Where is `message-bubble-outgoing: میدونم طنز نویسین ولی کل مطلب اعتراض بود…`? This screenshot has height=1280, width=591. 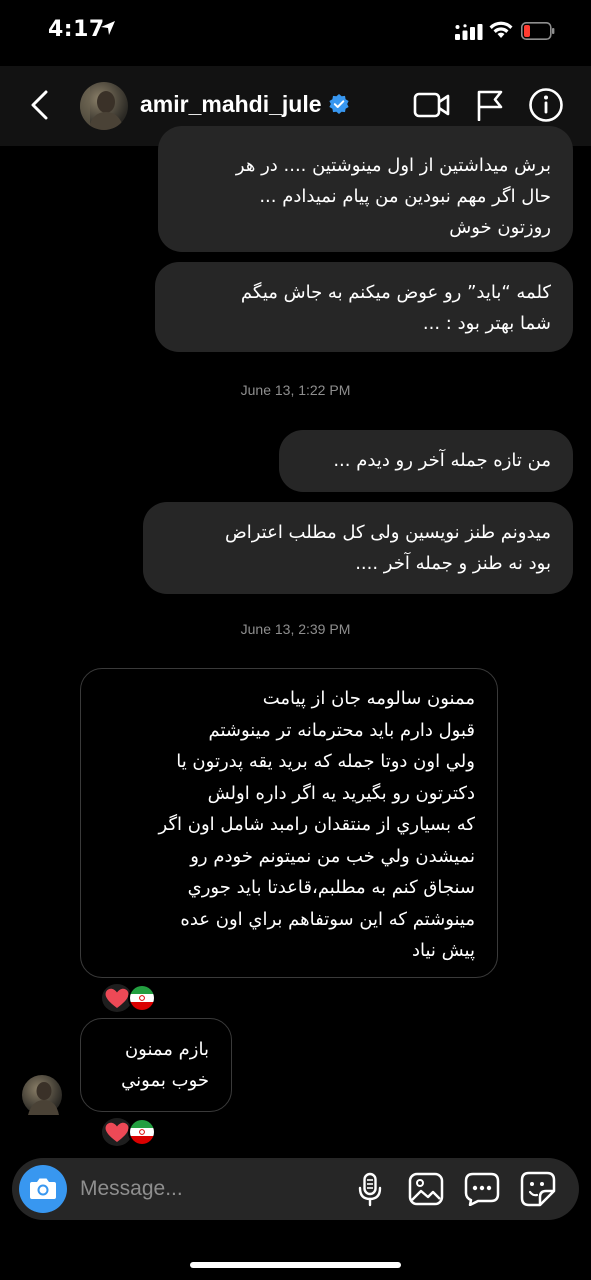
message-bubble-outgoing: میدونم طنز نویسین ولی کل مطلب اعتراض بود… is located at coordinates (358, 548).